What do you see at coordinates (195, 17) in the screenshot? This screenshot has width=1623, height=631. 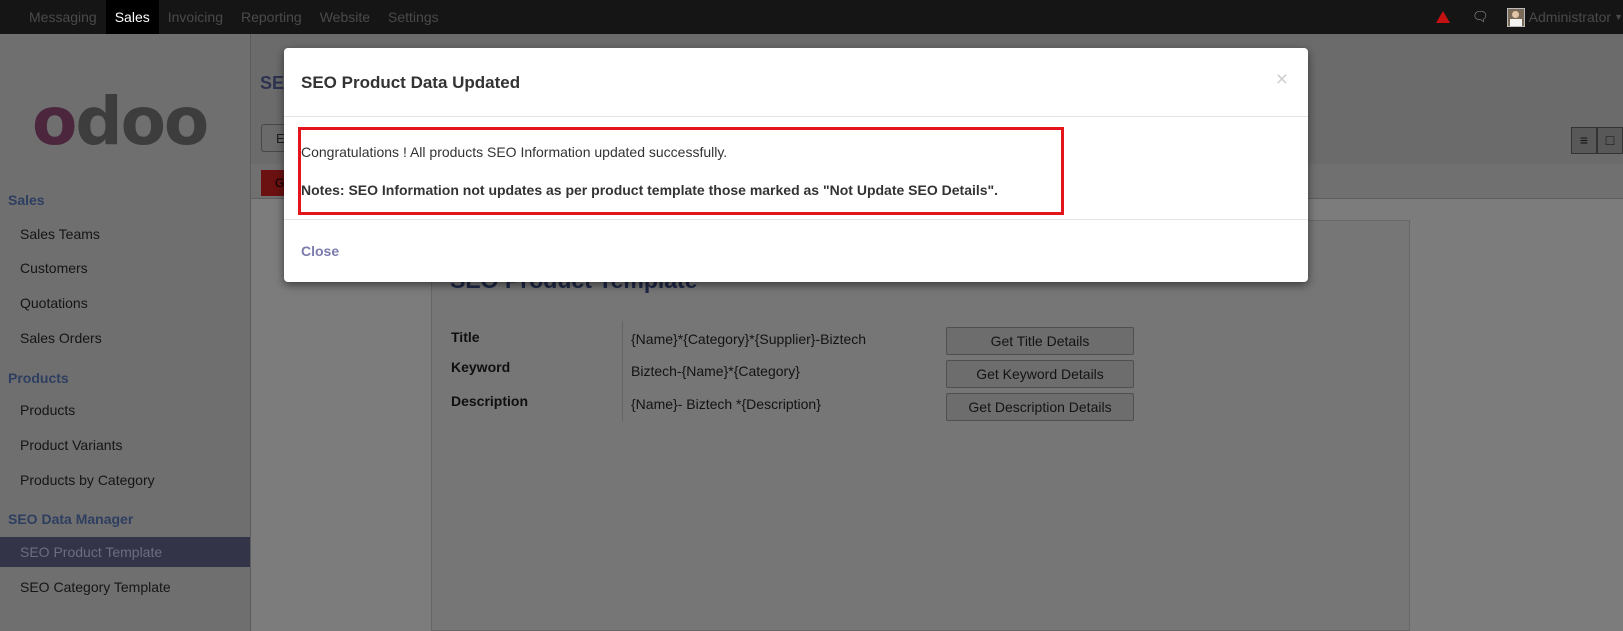 I see `menu-invoicing: Invoicing` at bounding box center [195, 17].